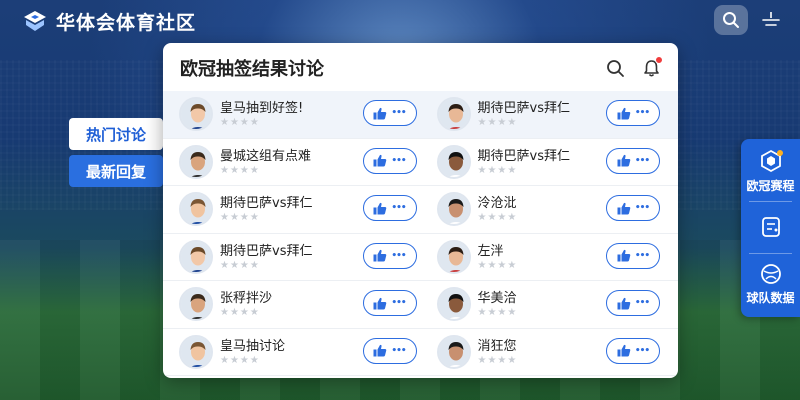 Image resolution: width=800 pixels, height=400 pixels. What do you see at coordinates (420, 68) in the screenshot?
I see `panel-header: 欧冠抽签结果讨论` at bounding box center [420, 68].